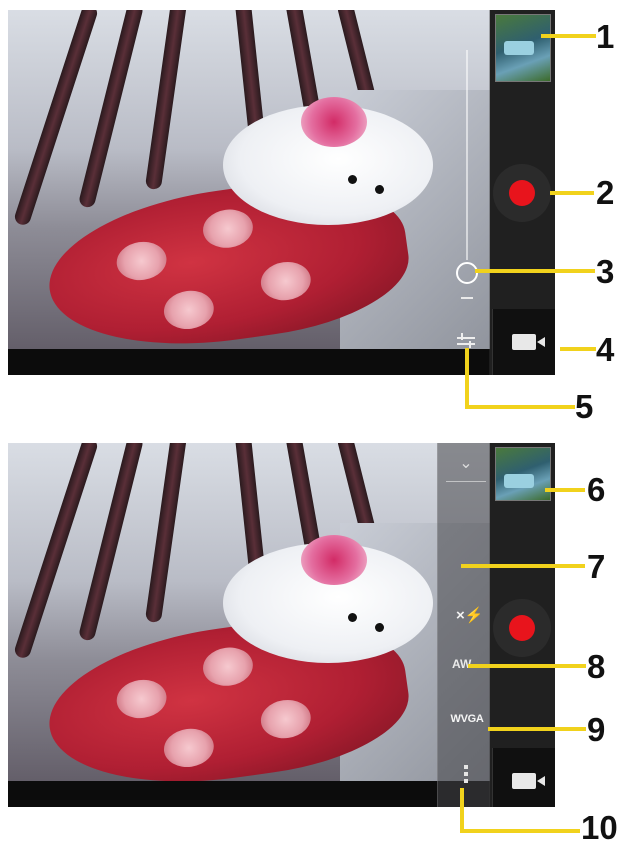  I want to click on zoom-minus-icon, so click(467, 298).